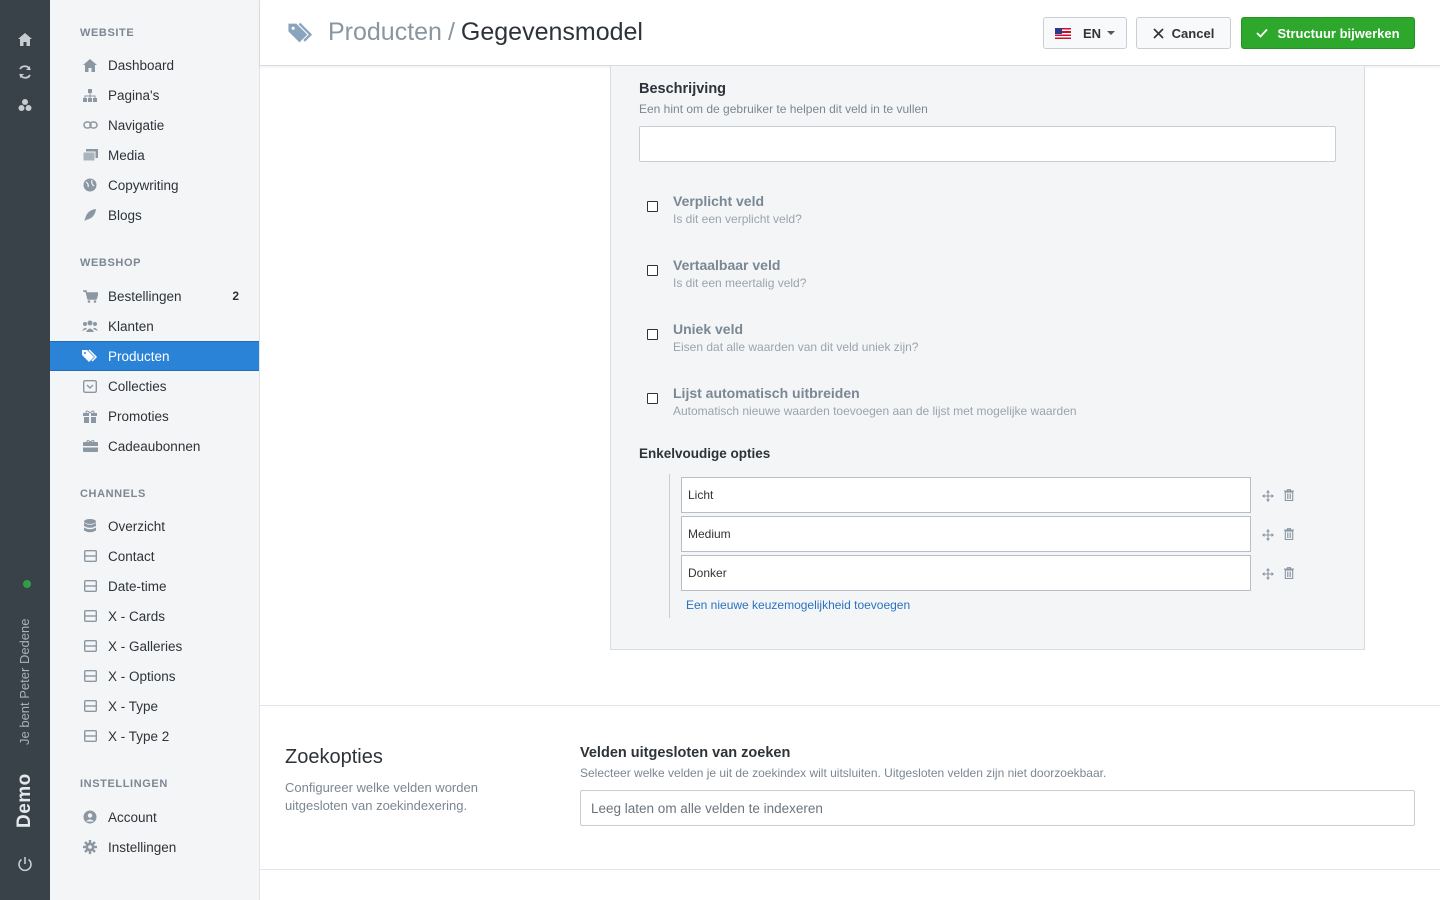  Describe the element at coordinates (27, 584) in the screenshot. I see `status-indicator` at that location.